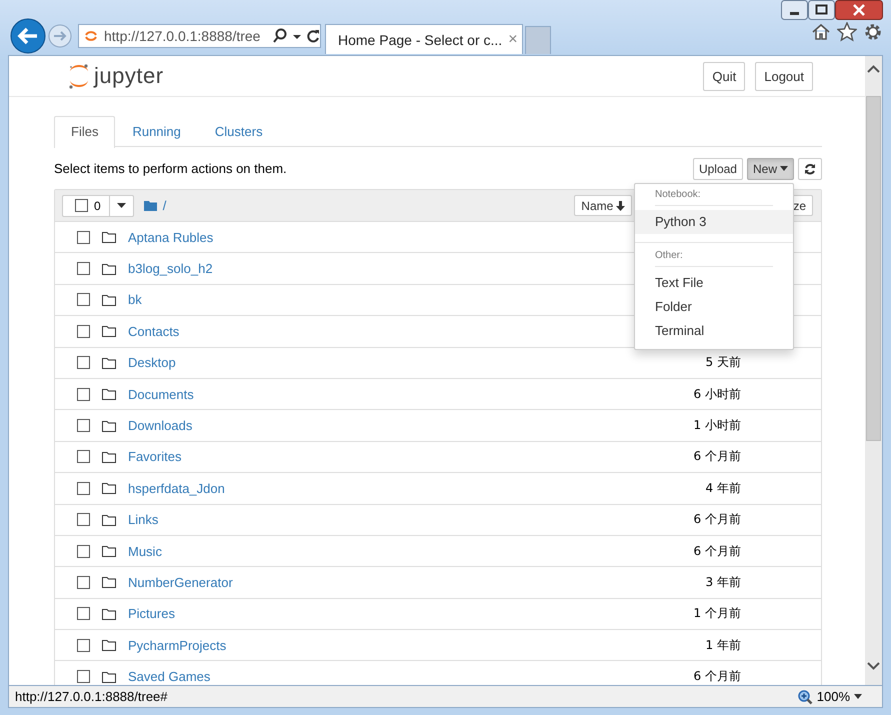 The image size is (891, 715). I want to click on folder-link: Desktop, so click(152, 362).